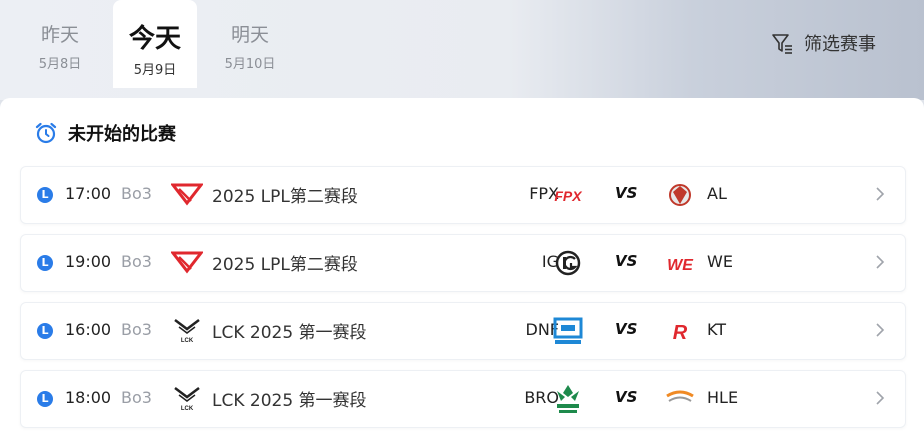  I want to click on tab-day-label: 明天, so click(249, 35).